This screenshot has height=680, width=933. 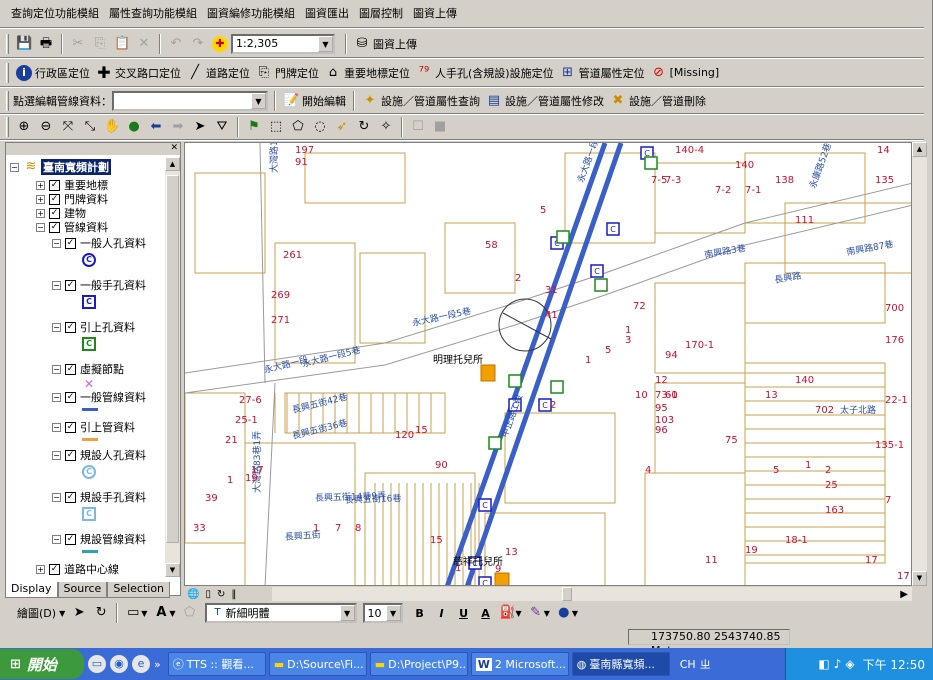 I want to click on edit-layer-select: ▼, so click(x=190, y=100).